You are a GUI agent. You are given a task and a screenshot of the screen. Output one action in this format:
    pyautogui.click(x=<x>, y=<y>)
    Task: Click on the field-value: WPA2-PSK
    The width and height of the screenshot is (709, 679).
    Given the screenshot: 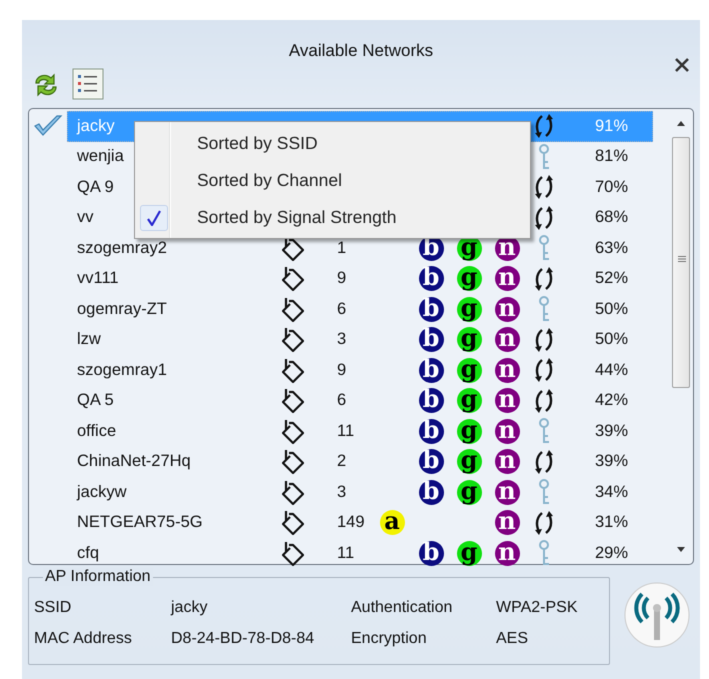 What is the action you would take?
    pyautogui.click(x=537, y=608)
    